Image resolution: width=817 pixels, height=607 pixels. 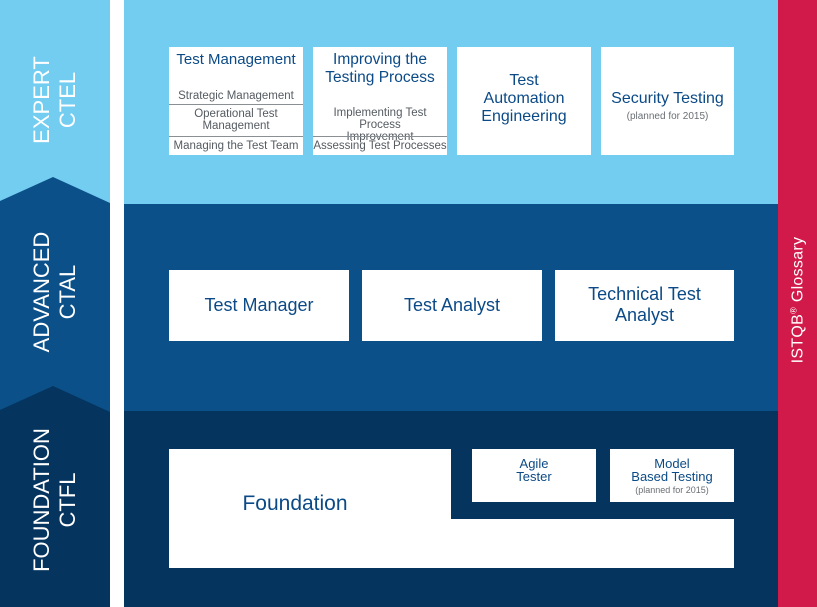 I want to click on module-agile-tester: Agile Tester, so click(x=534, y=475).